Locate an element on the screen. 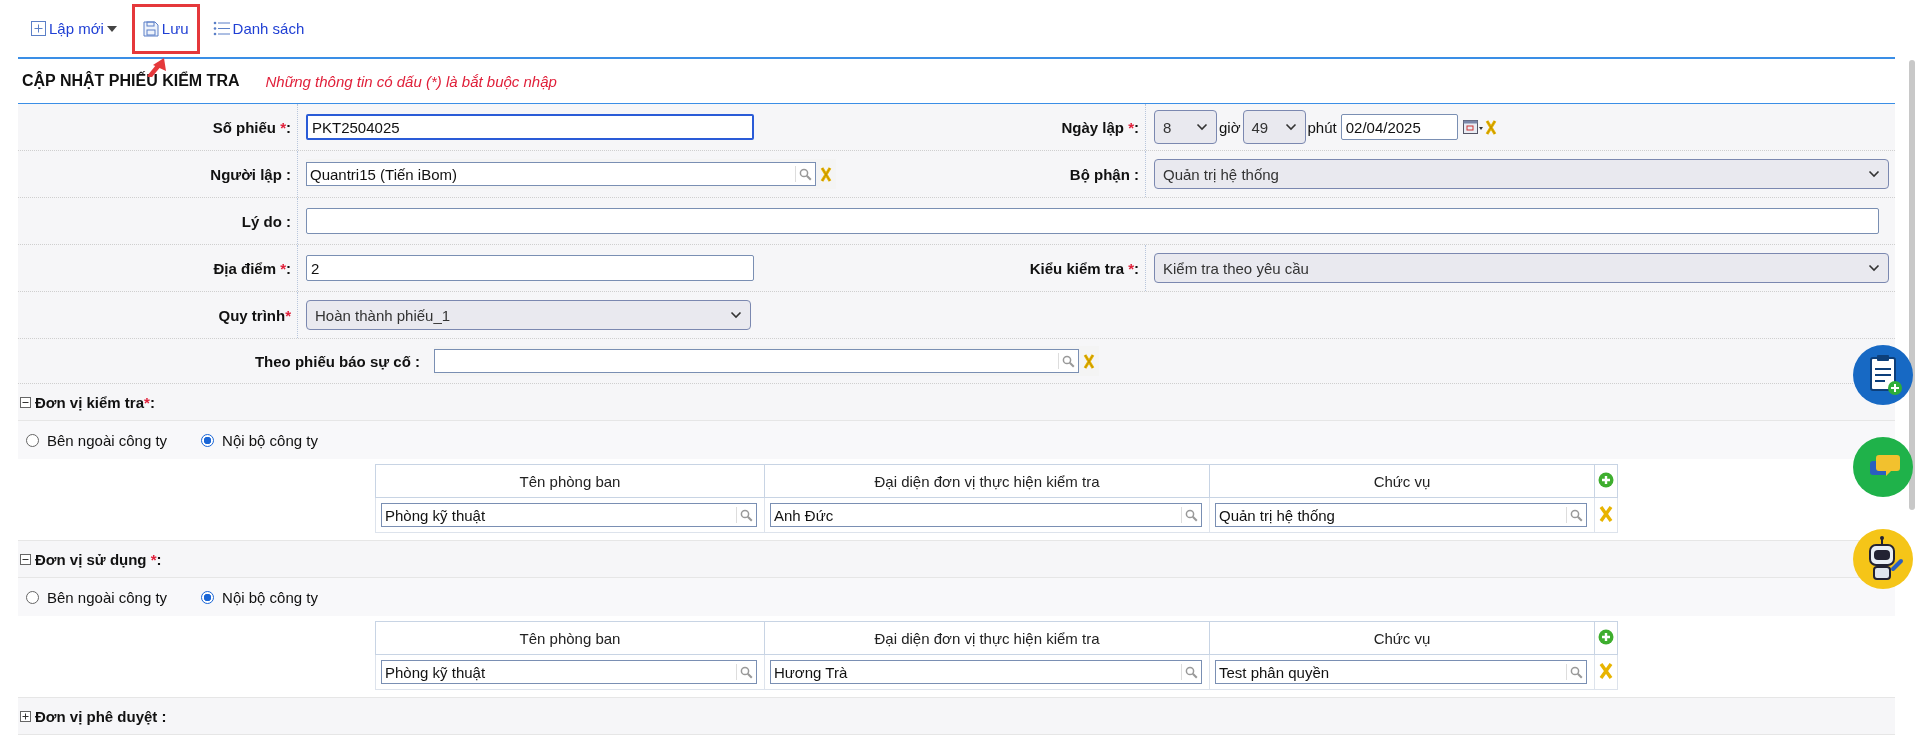  section-title: Đơn vị phê duyệt : is located at coordinates (101, 716).